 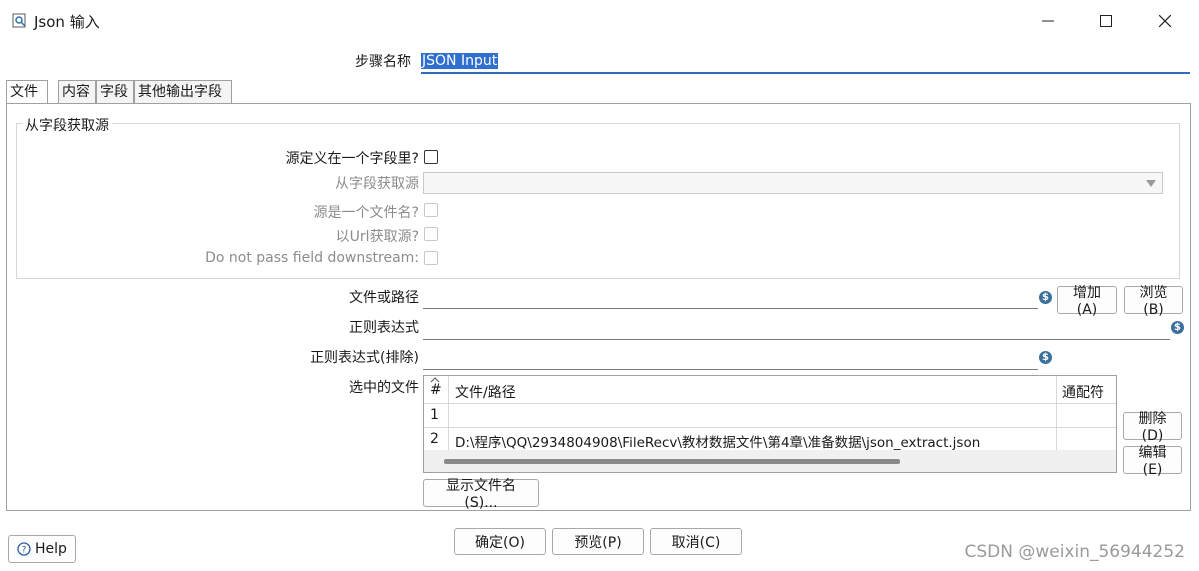 I want to click on close-icon, so click(x=1165, y=21).